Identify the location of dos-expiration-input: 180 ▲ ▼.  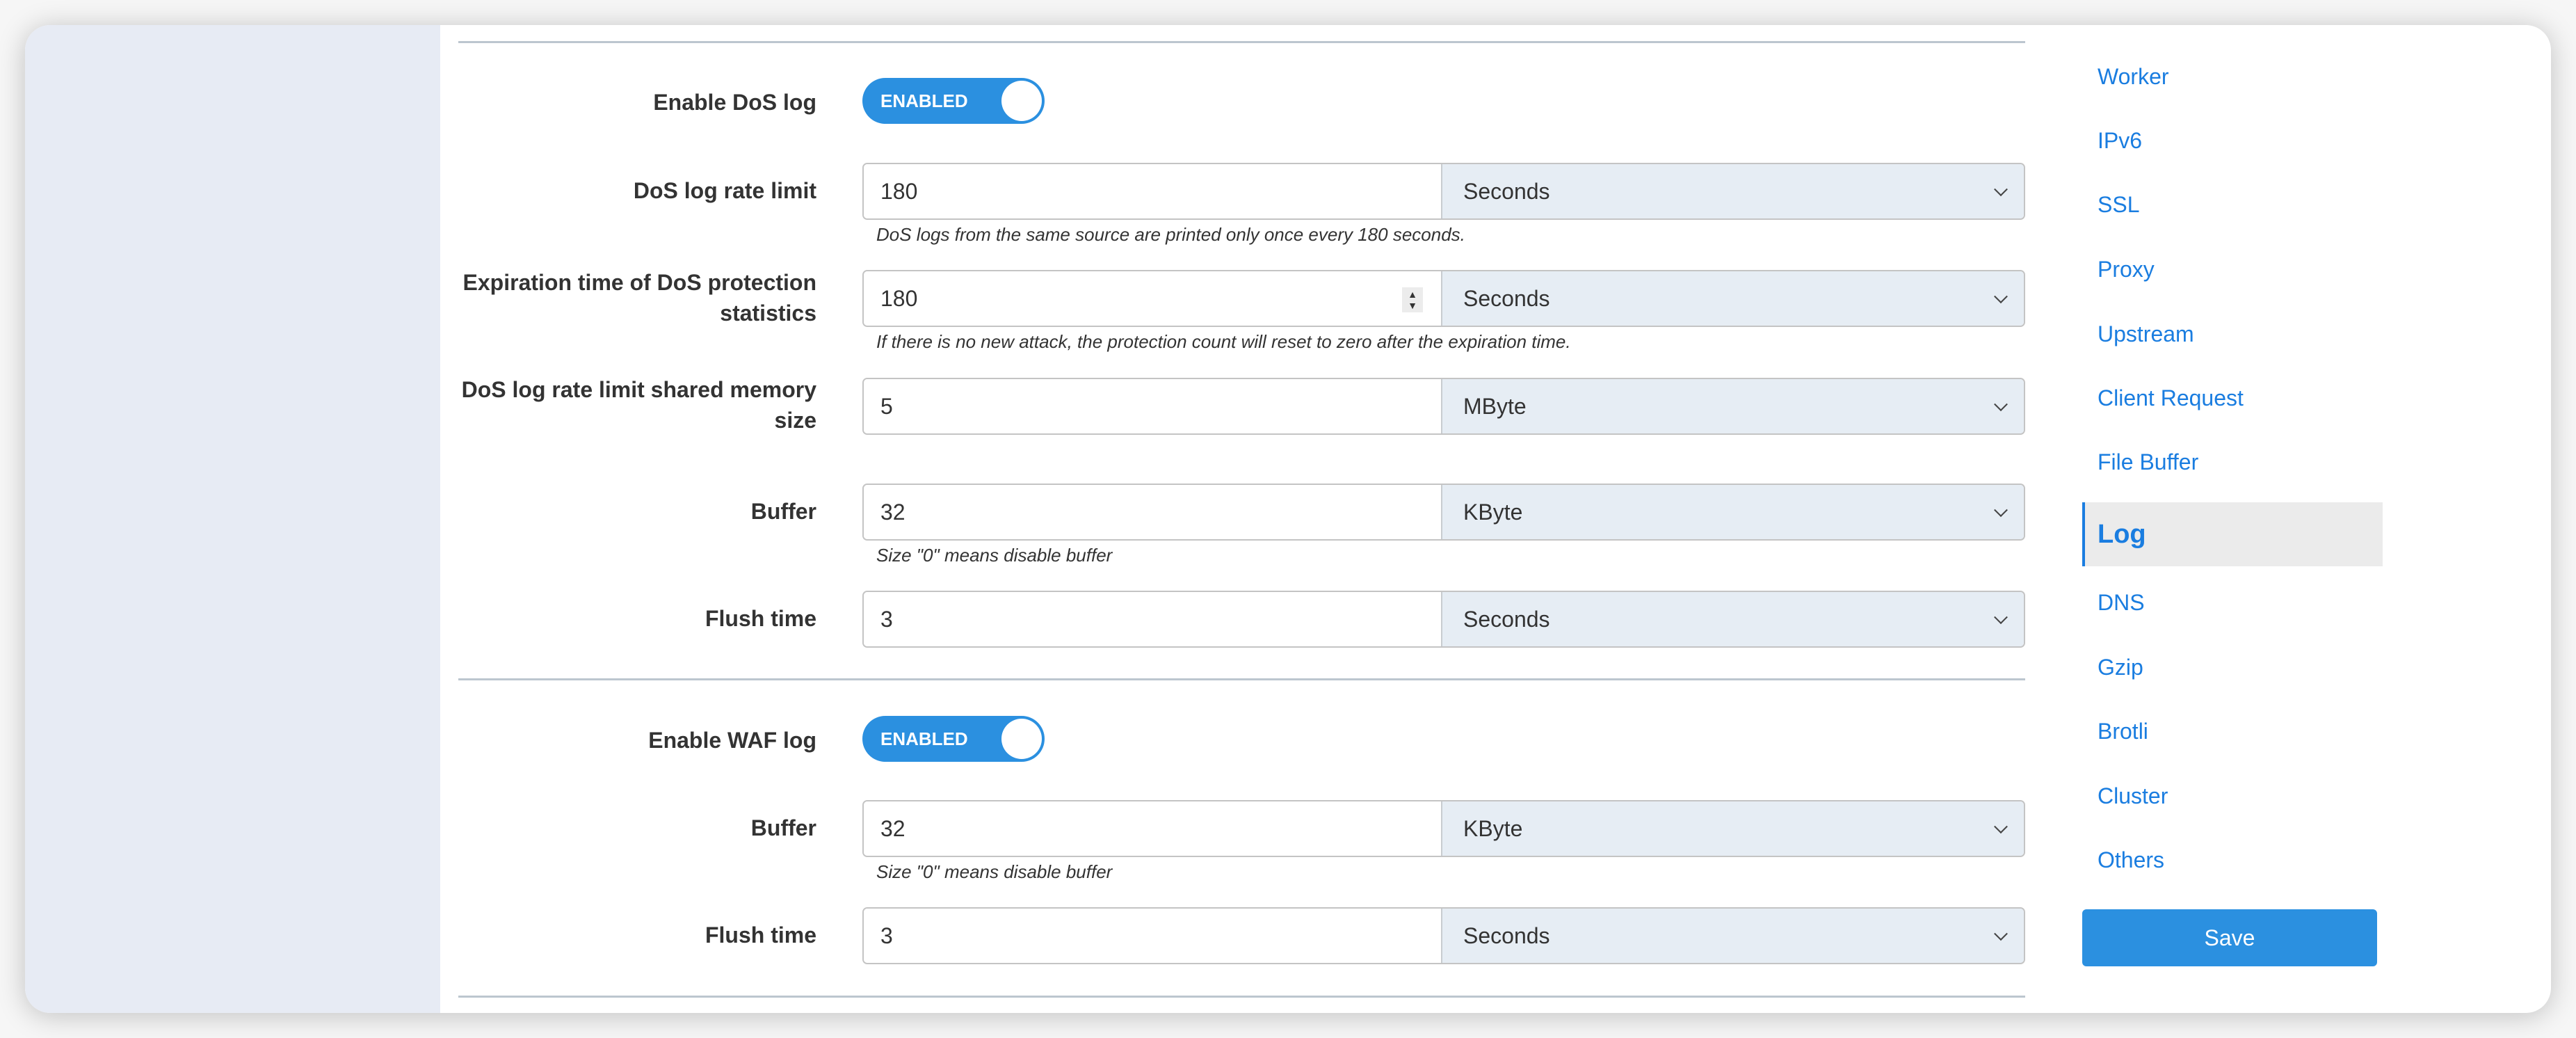
(1153, 298).